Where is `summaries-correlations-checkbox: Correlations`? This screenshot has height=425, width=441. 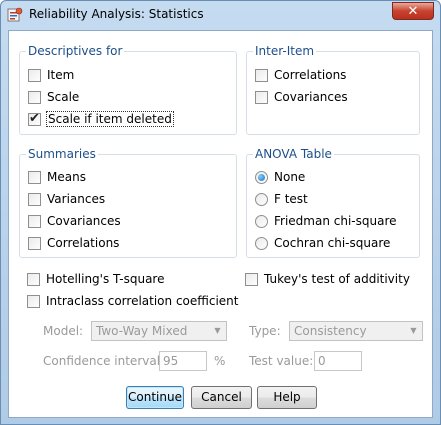
summaries-correlations-checkbox: Correlations is located at coordinates (73, 243).